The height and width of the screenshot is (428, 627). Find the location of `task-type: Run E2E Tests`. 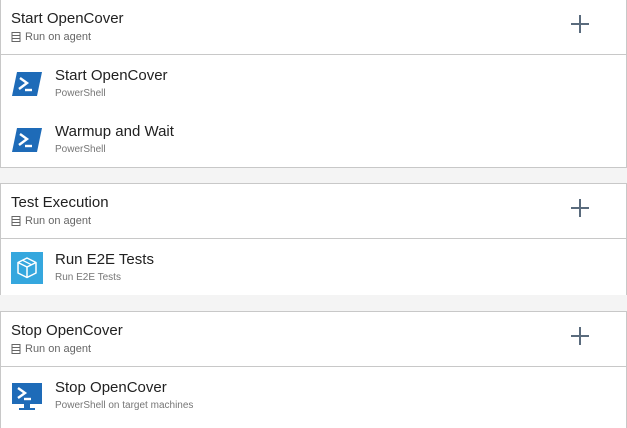

task-type: Run E2E Tests is located at coordinates (88, 277).